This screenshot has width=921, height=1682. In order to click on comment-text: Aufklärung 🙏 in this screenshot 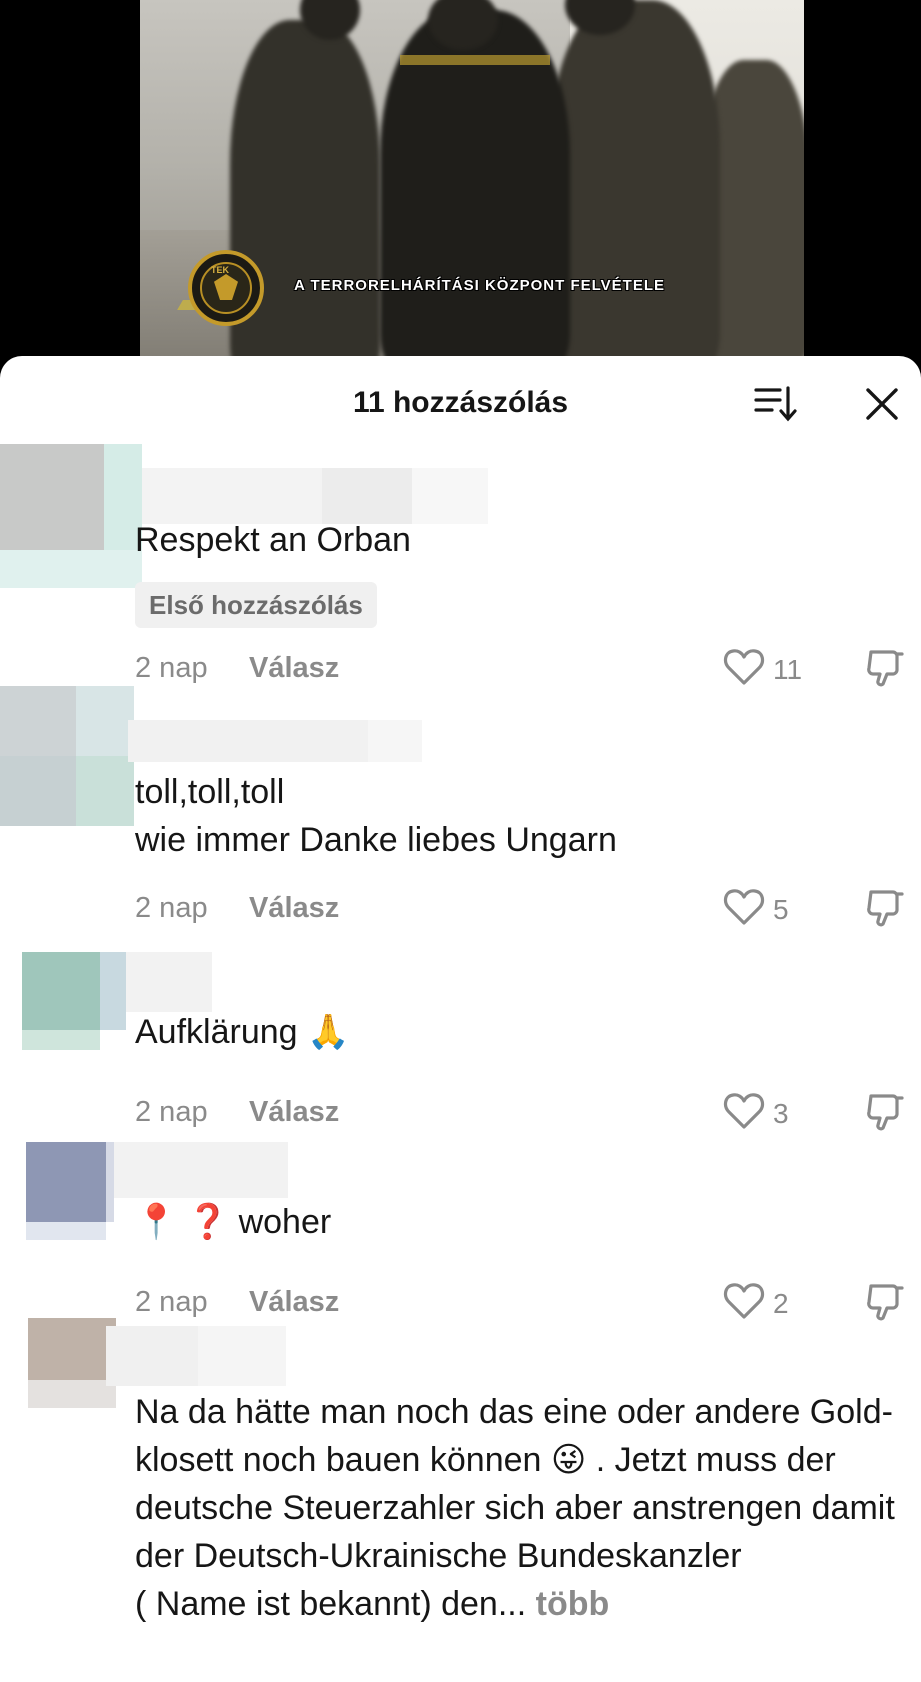, I will do `click(242, 1032)`.